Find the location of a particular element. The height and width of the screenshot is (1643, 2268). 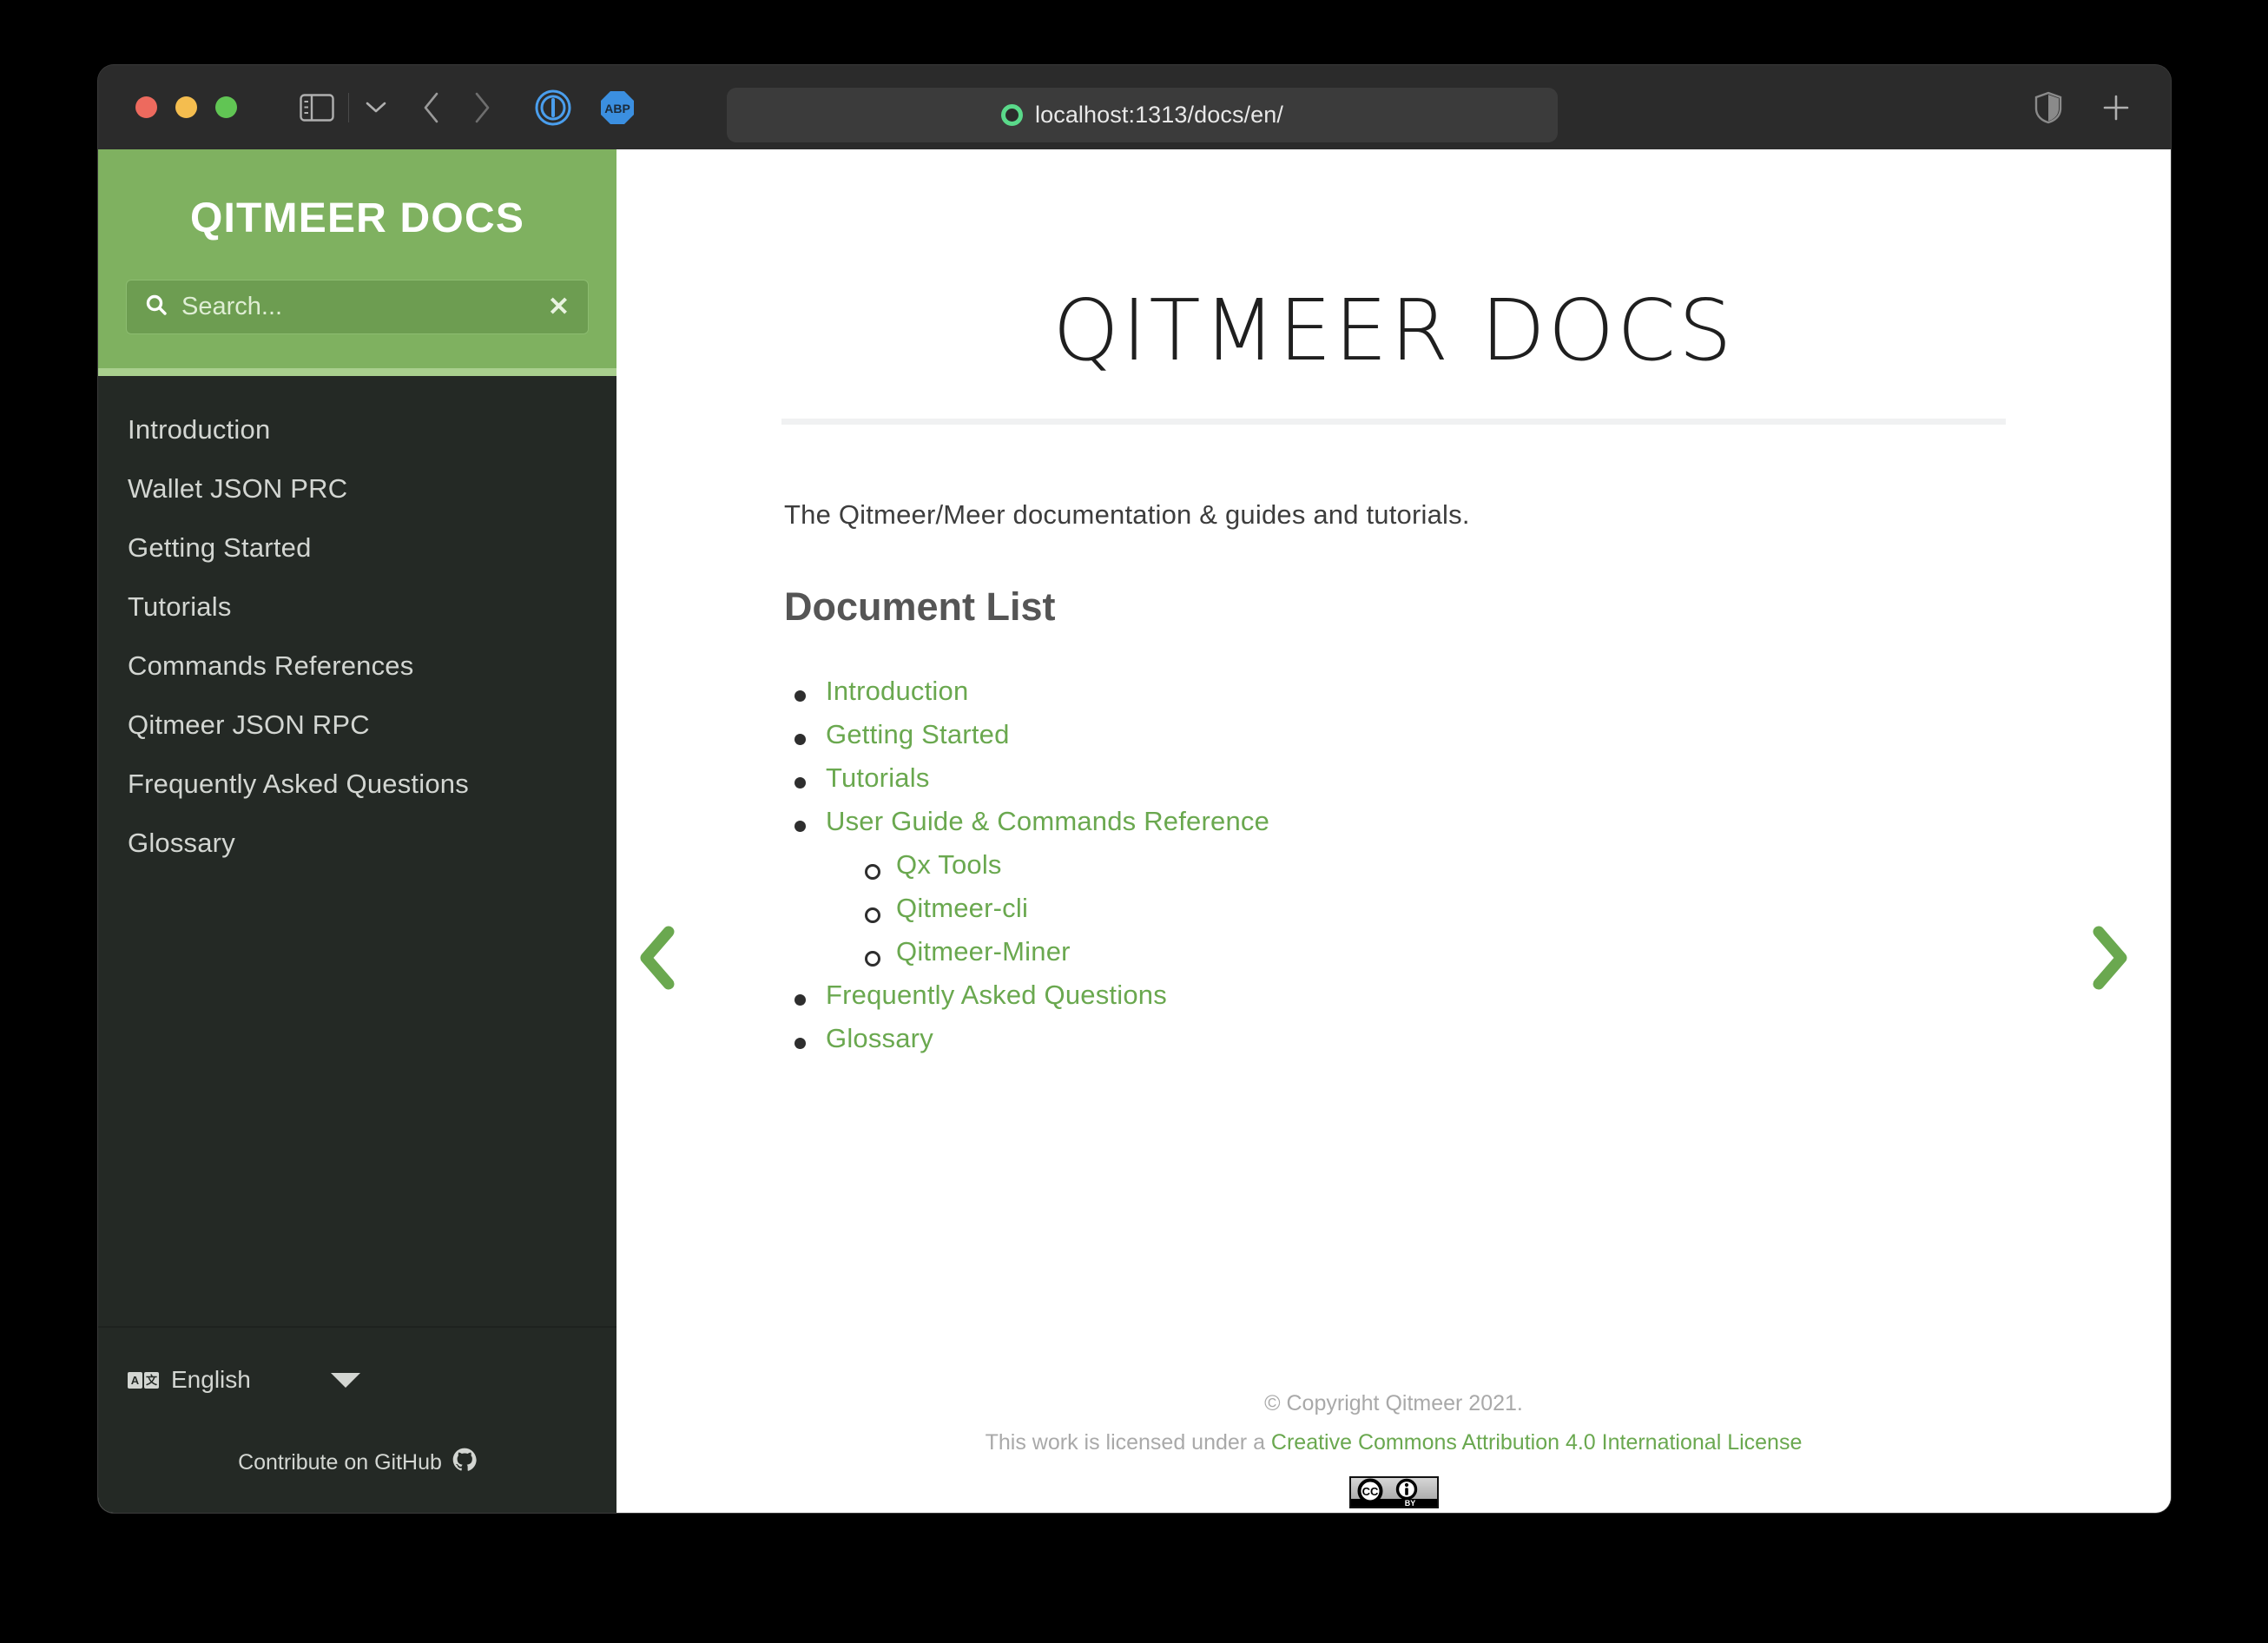

language-label: English is located at coordinates (211, 1379).